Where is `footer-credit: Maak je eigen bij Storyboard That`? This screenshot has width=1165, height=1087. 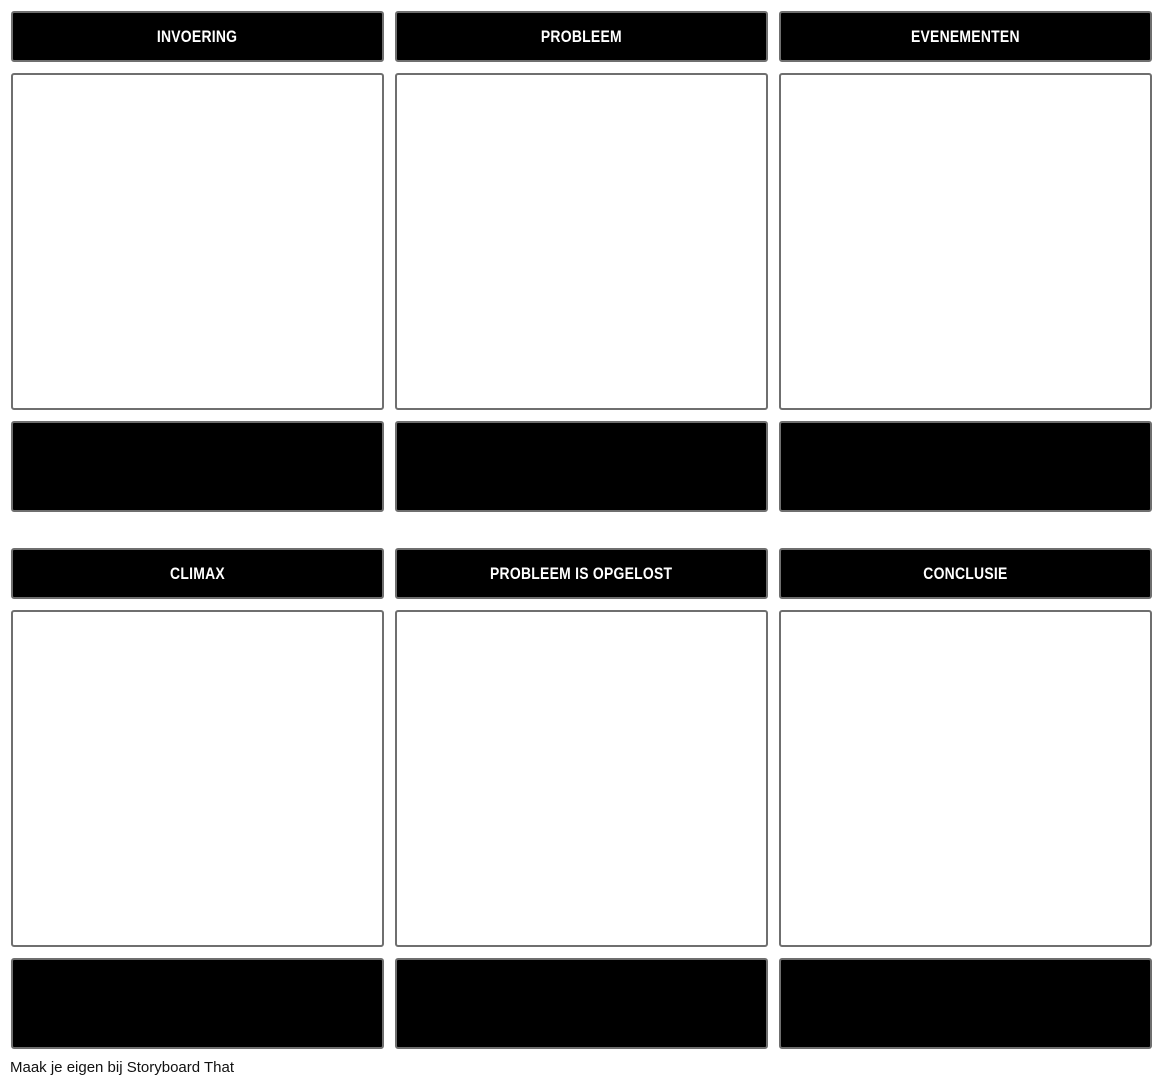 footer-credit: Maak je eigen bij Storyboard That is located at coordinates (122, 1067).